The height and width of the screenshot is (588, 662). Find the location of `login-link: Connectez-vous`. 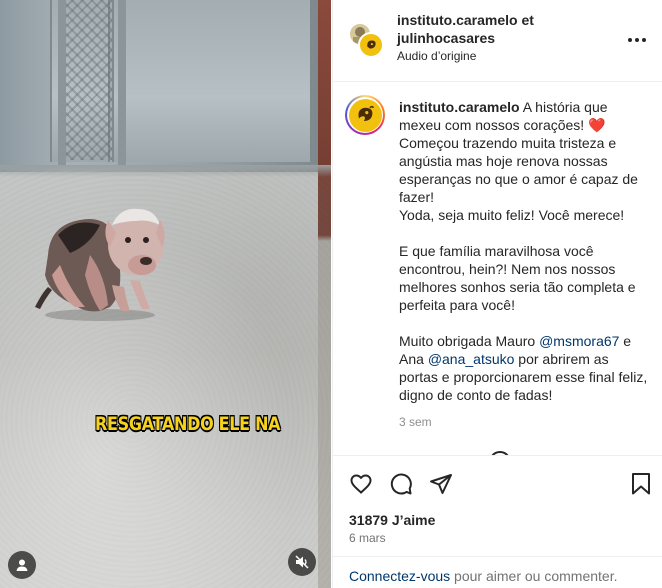

login-link: Connectez-vous is located at coordinates (399, 576).